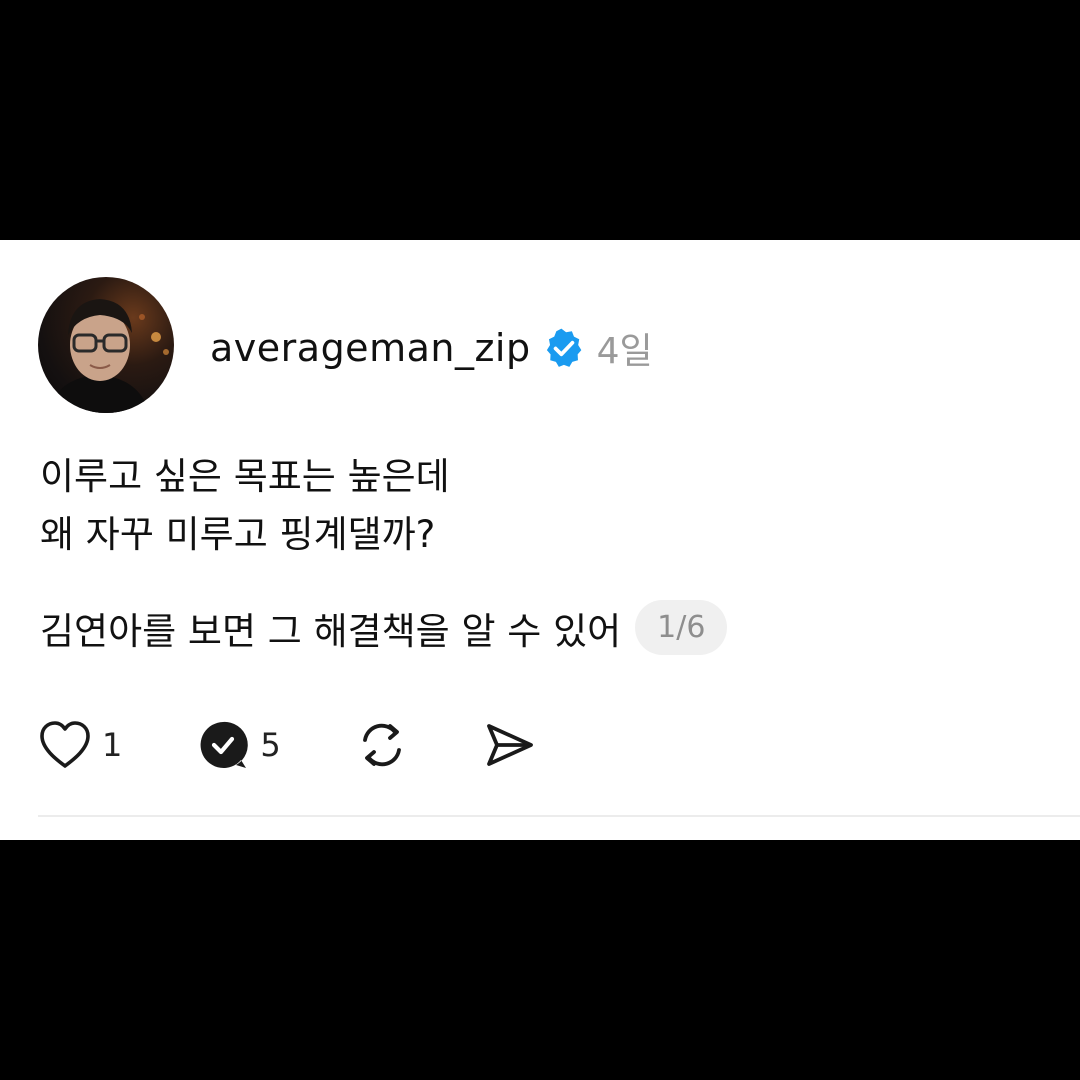 Image resolution: width=1080 pixels, height=1080 pixels. Describe the element at coordinates (223, 745) in the screenshot. I see `reply-bubble-icon` at that location.